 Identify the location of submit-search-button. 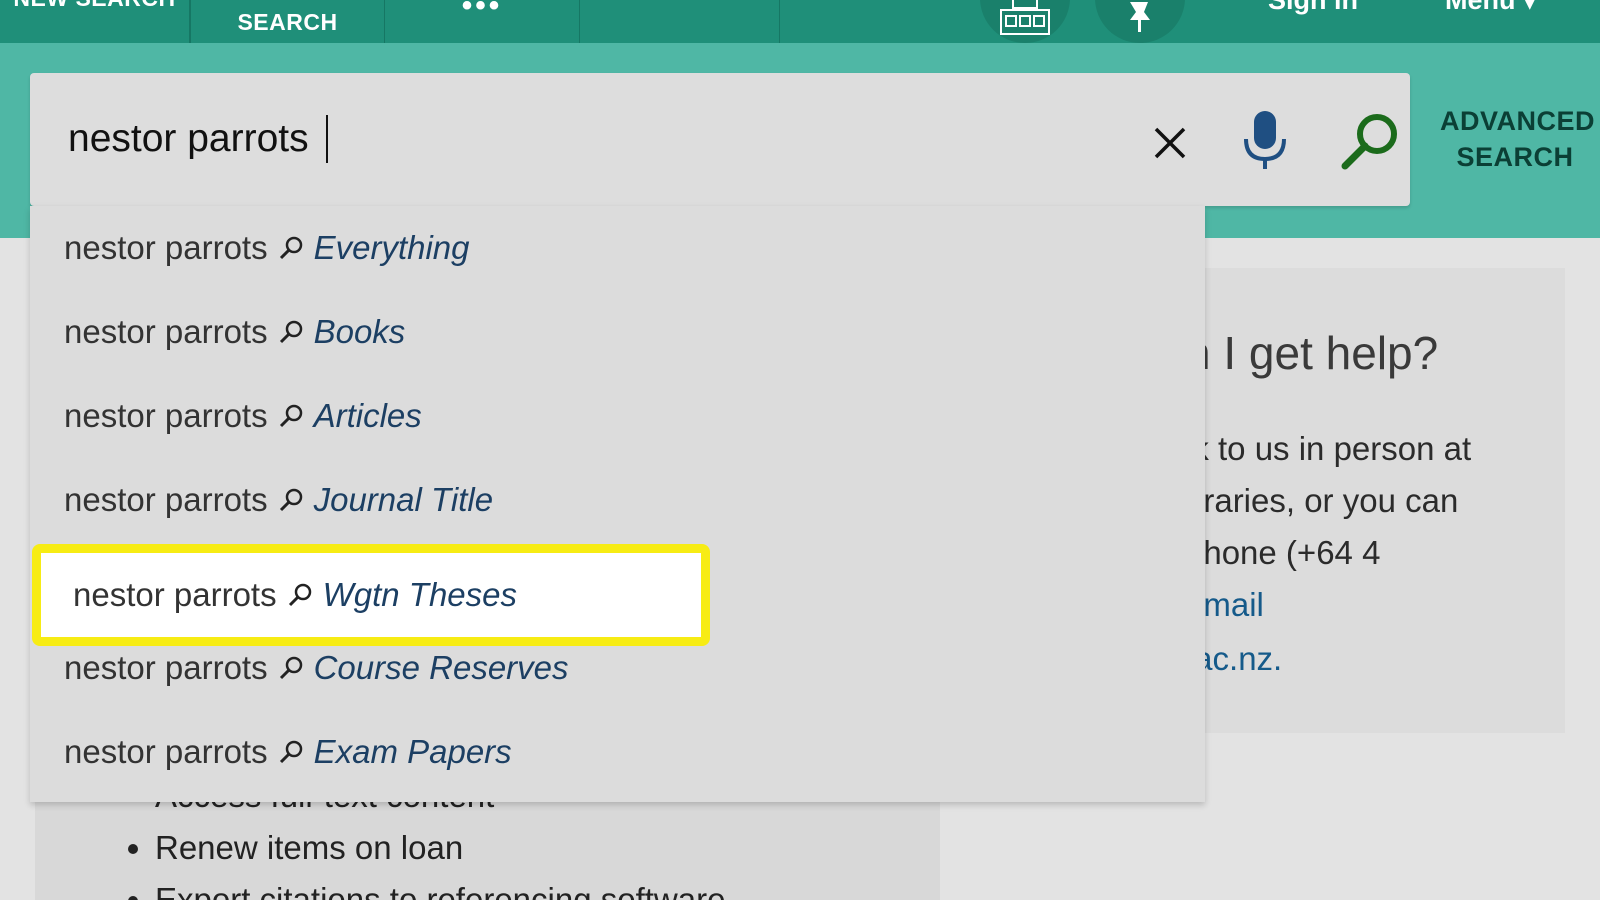
(1370, 140).